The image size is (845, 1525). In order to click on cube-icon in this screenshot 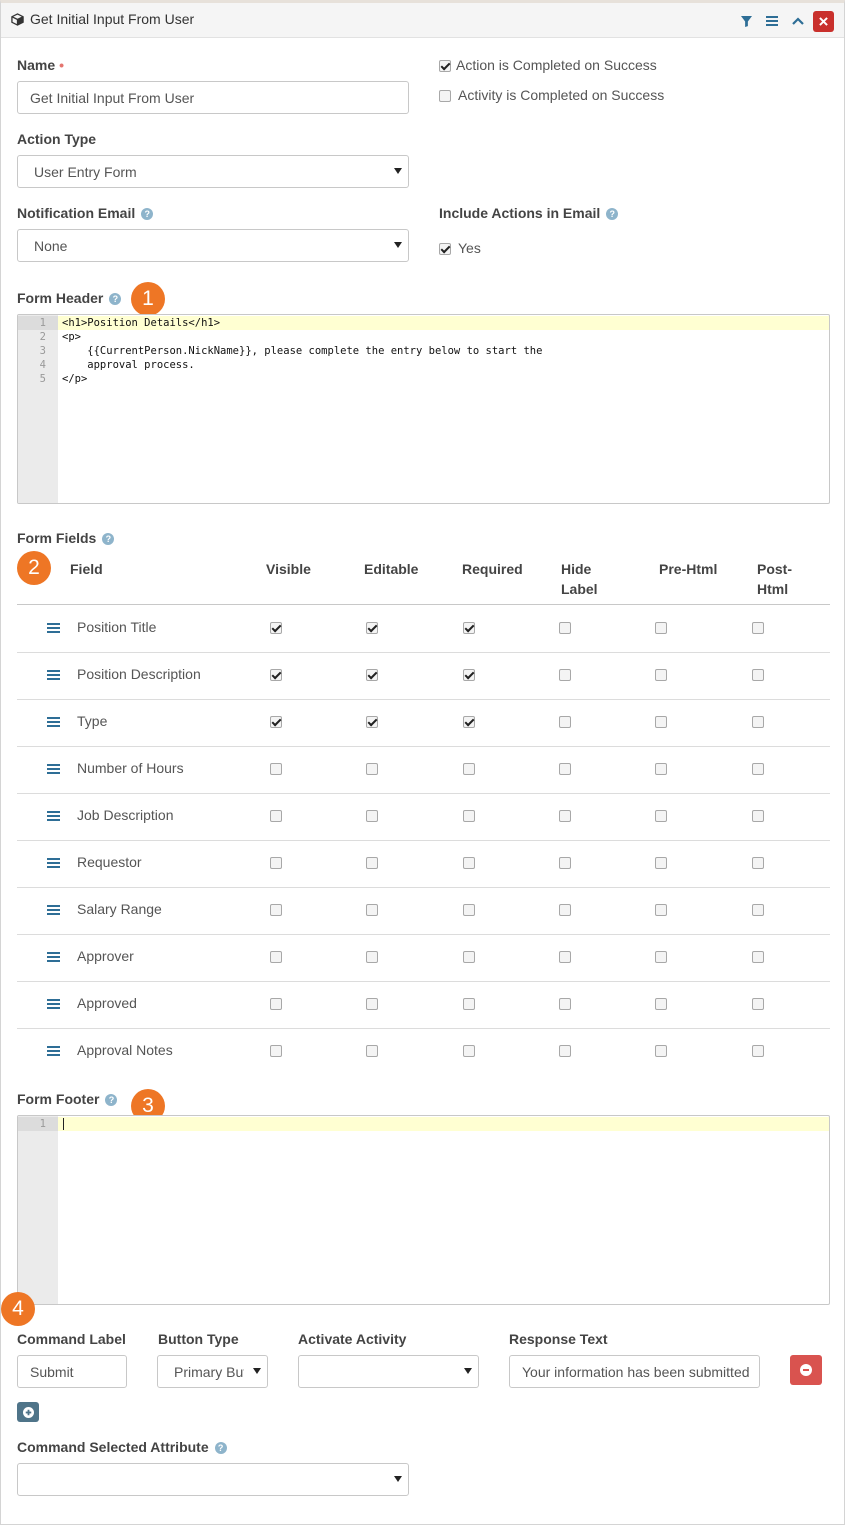, I will do `click(17, 19)`.